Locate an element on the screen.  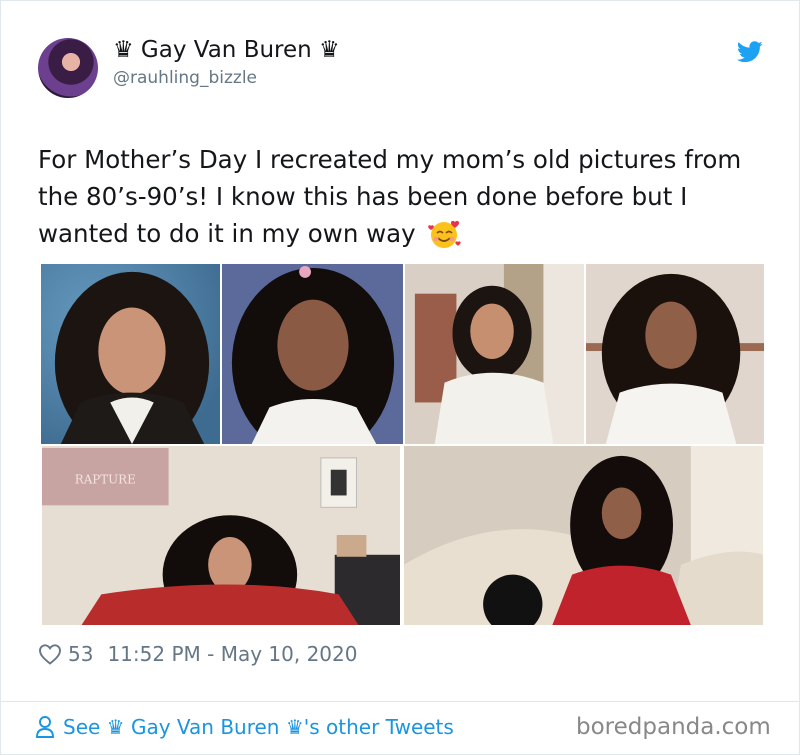
smiling-face-with-hearts-icon is located at coordinates (445, 234).